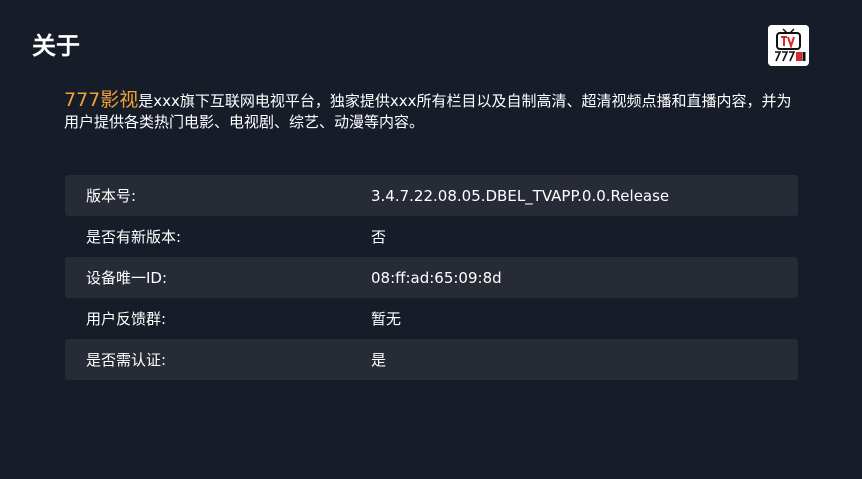 The height and width of the screenshot is (479, 862). What do you see at coordinates (431, 318) in the screenshot?
I see `info-row-feedback-group: 用户反馈群: 暂无` at bounding box center [431, 318].